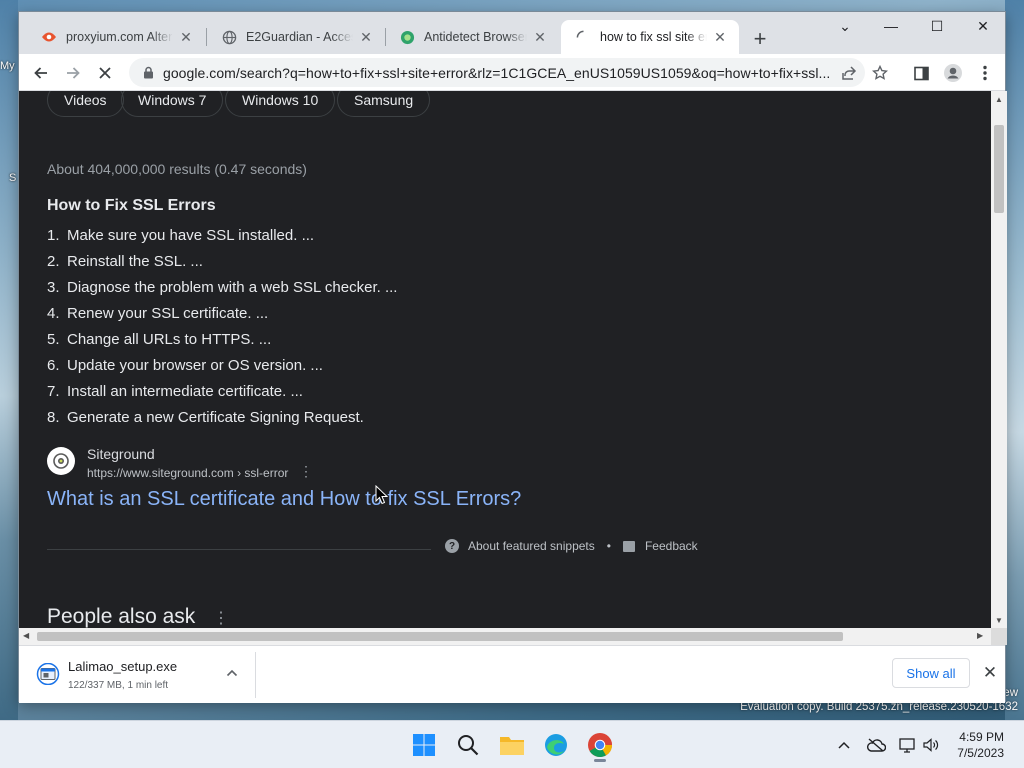  I want to click on vertical-scroll-thumb, so click(999, 169).